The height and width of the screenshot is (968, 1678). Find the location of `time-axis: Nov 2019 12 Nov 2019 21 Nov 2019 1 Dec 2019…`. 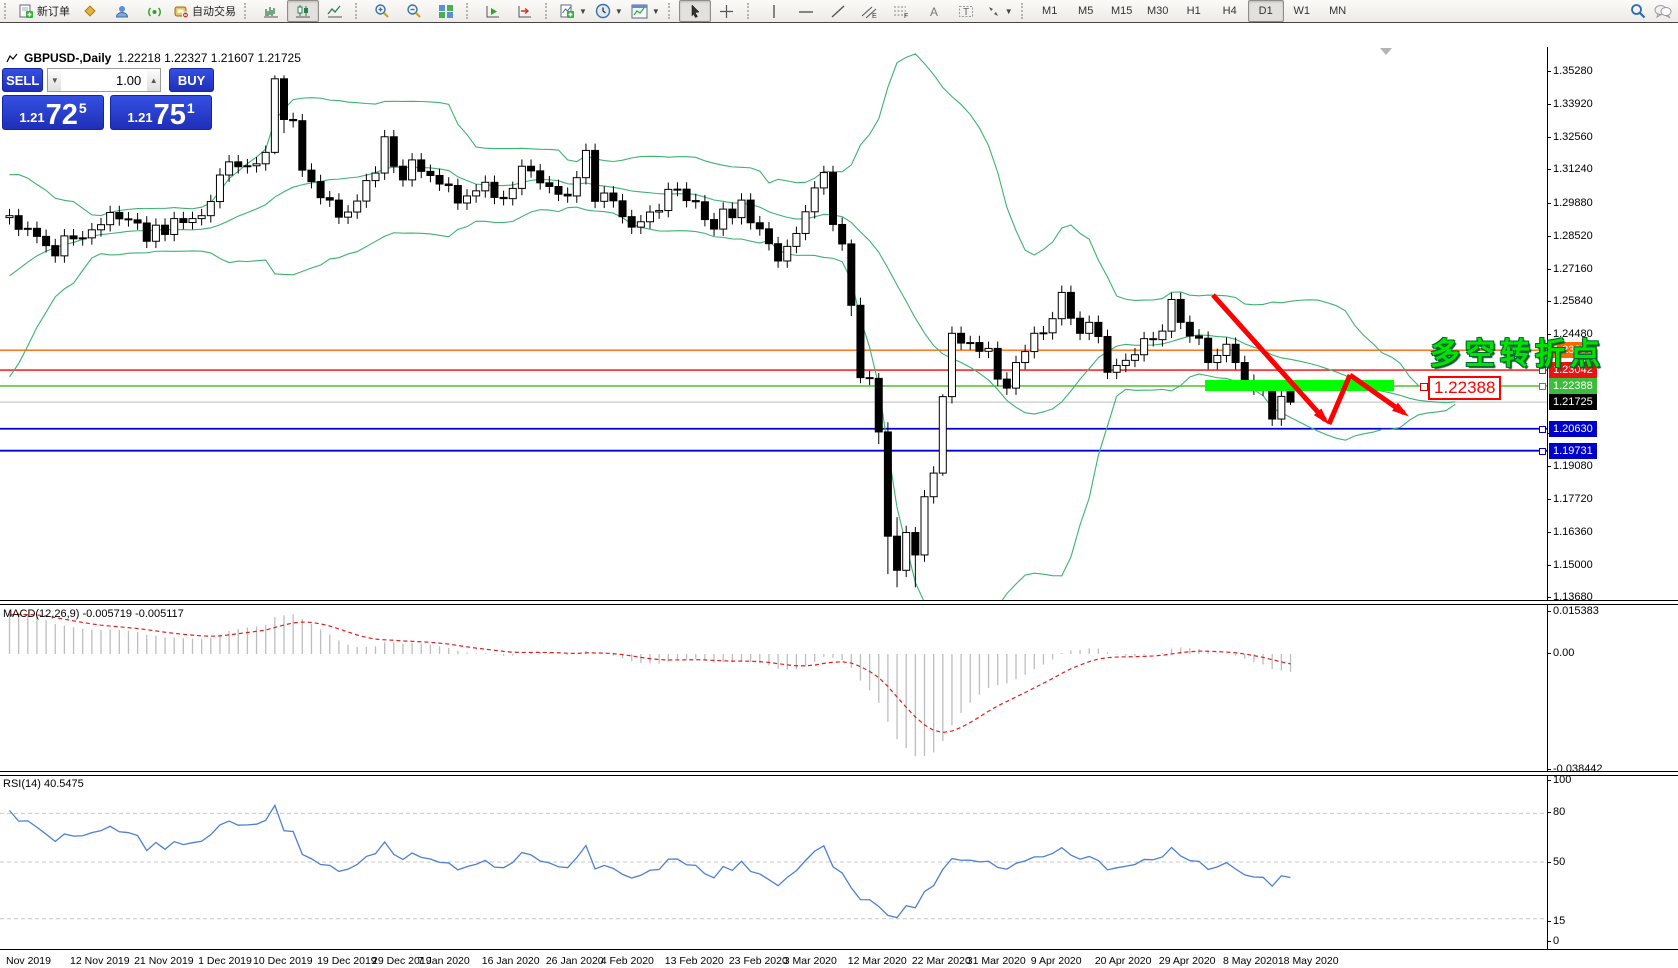

time-axis: Nov 2019 12 Nov 2019 21 Nov 2019 1 Dec 2019… is located at coordinates (839, 958).